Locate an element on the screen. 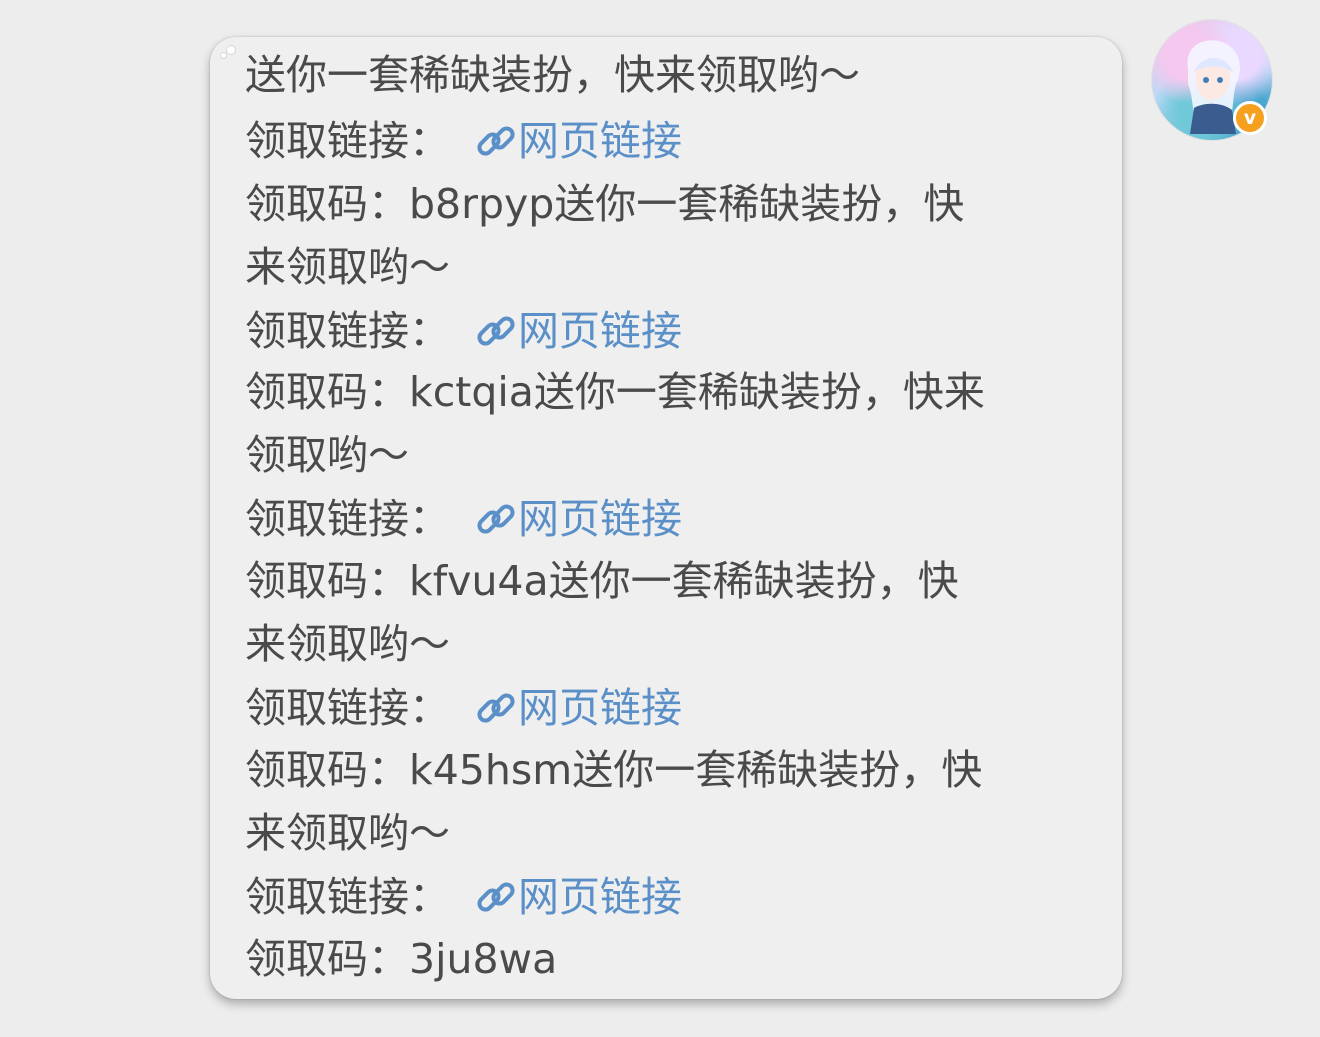 This screenshot has height=1037, width=1320. verified-badge-icon: v is located at coordinates (1250, 118).